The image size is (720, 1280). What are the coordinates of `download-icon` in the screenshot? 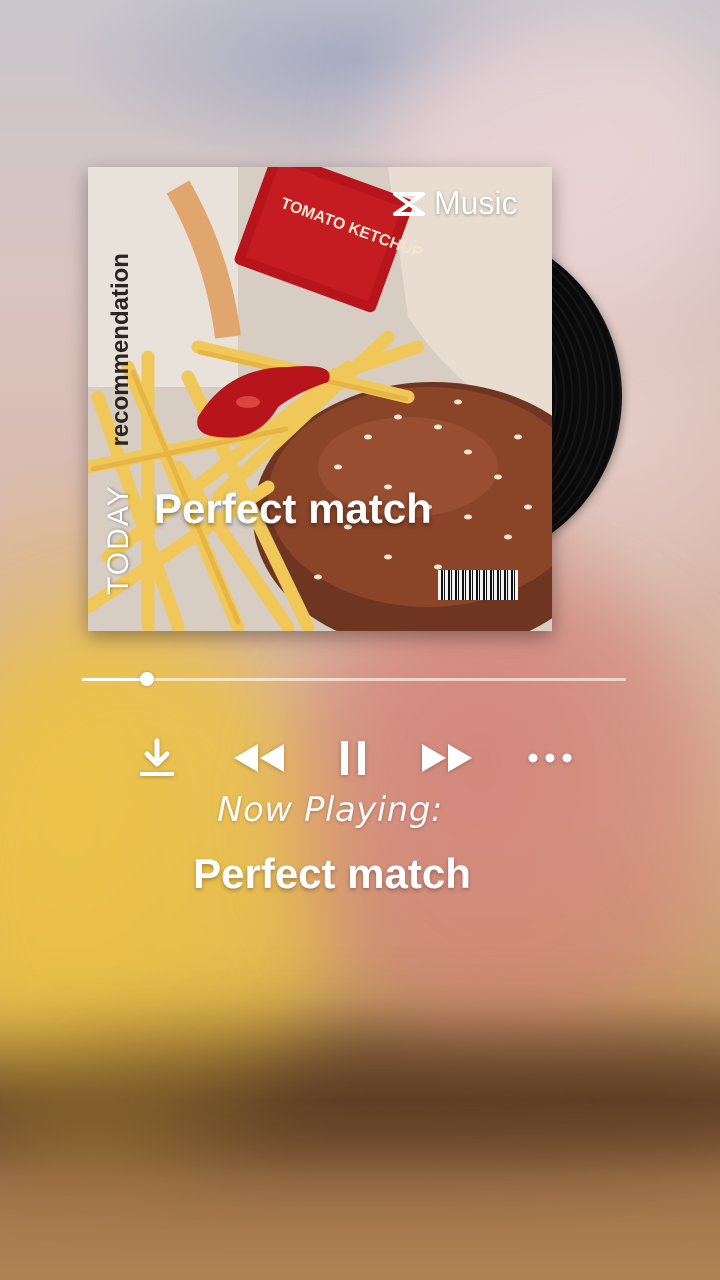 It's located at (157, 757).